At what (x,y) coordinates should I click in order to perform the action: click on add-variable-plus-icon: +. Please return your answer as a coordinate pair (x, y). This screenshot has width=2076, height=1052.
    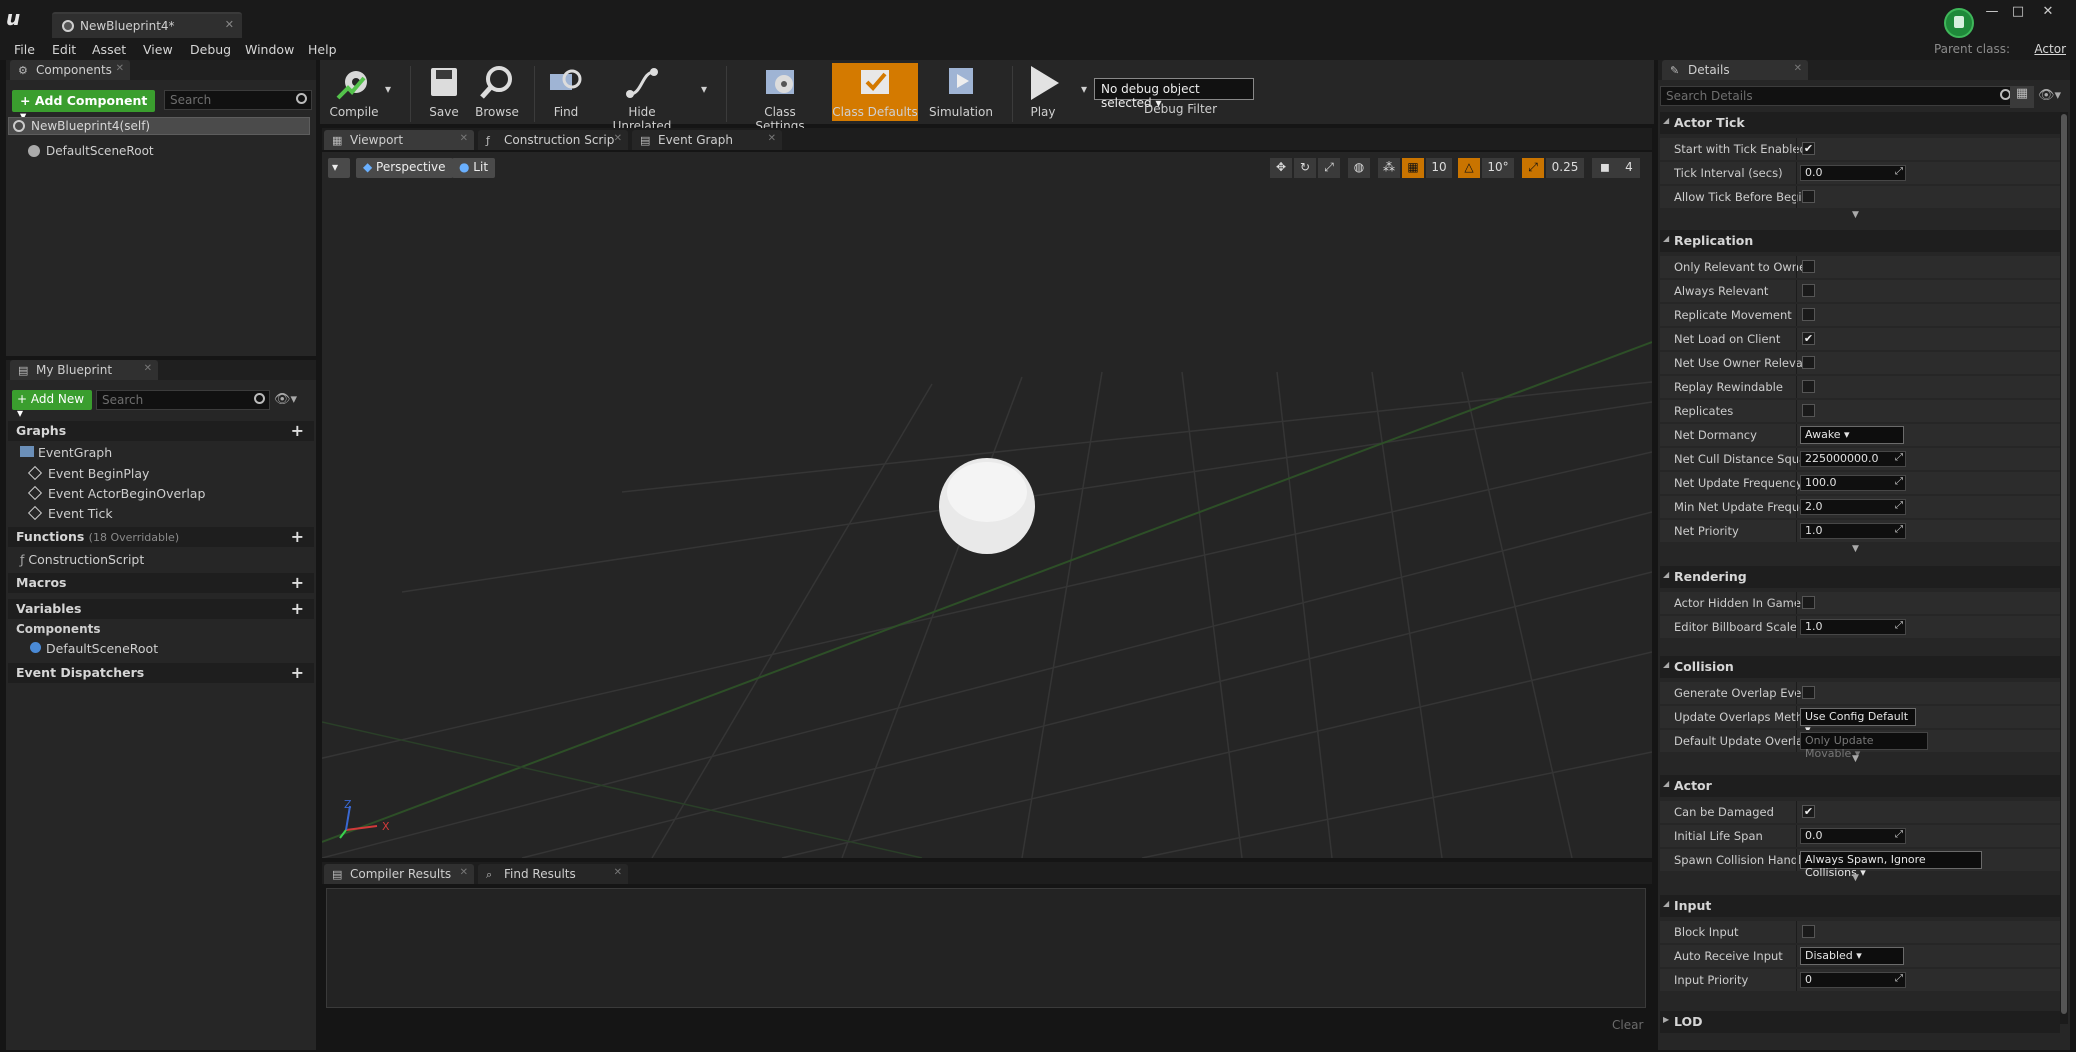
    Looking at the image, I should click on (297, 608).